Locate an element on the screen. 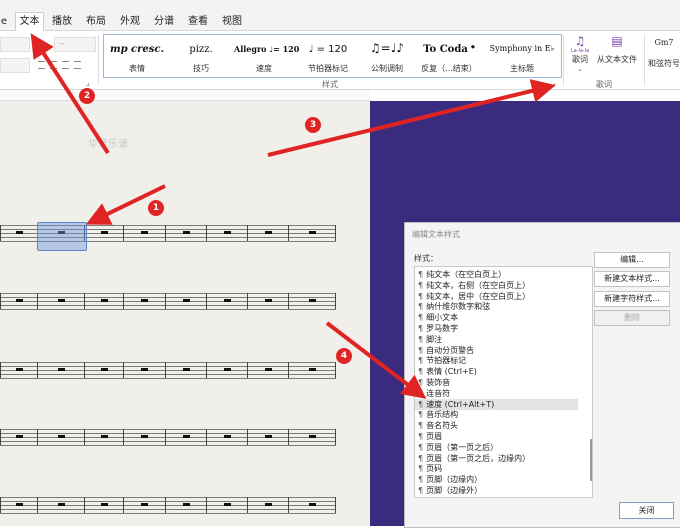 The width and height of the screenshot is (680, 528). style-list-item: ¶页眉（第一页之后，边缘内） is located at coordinates (496, 458).